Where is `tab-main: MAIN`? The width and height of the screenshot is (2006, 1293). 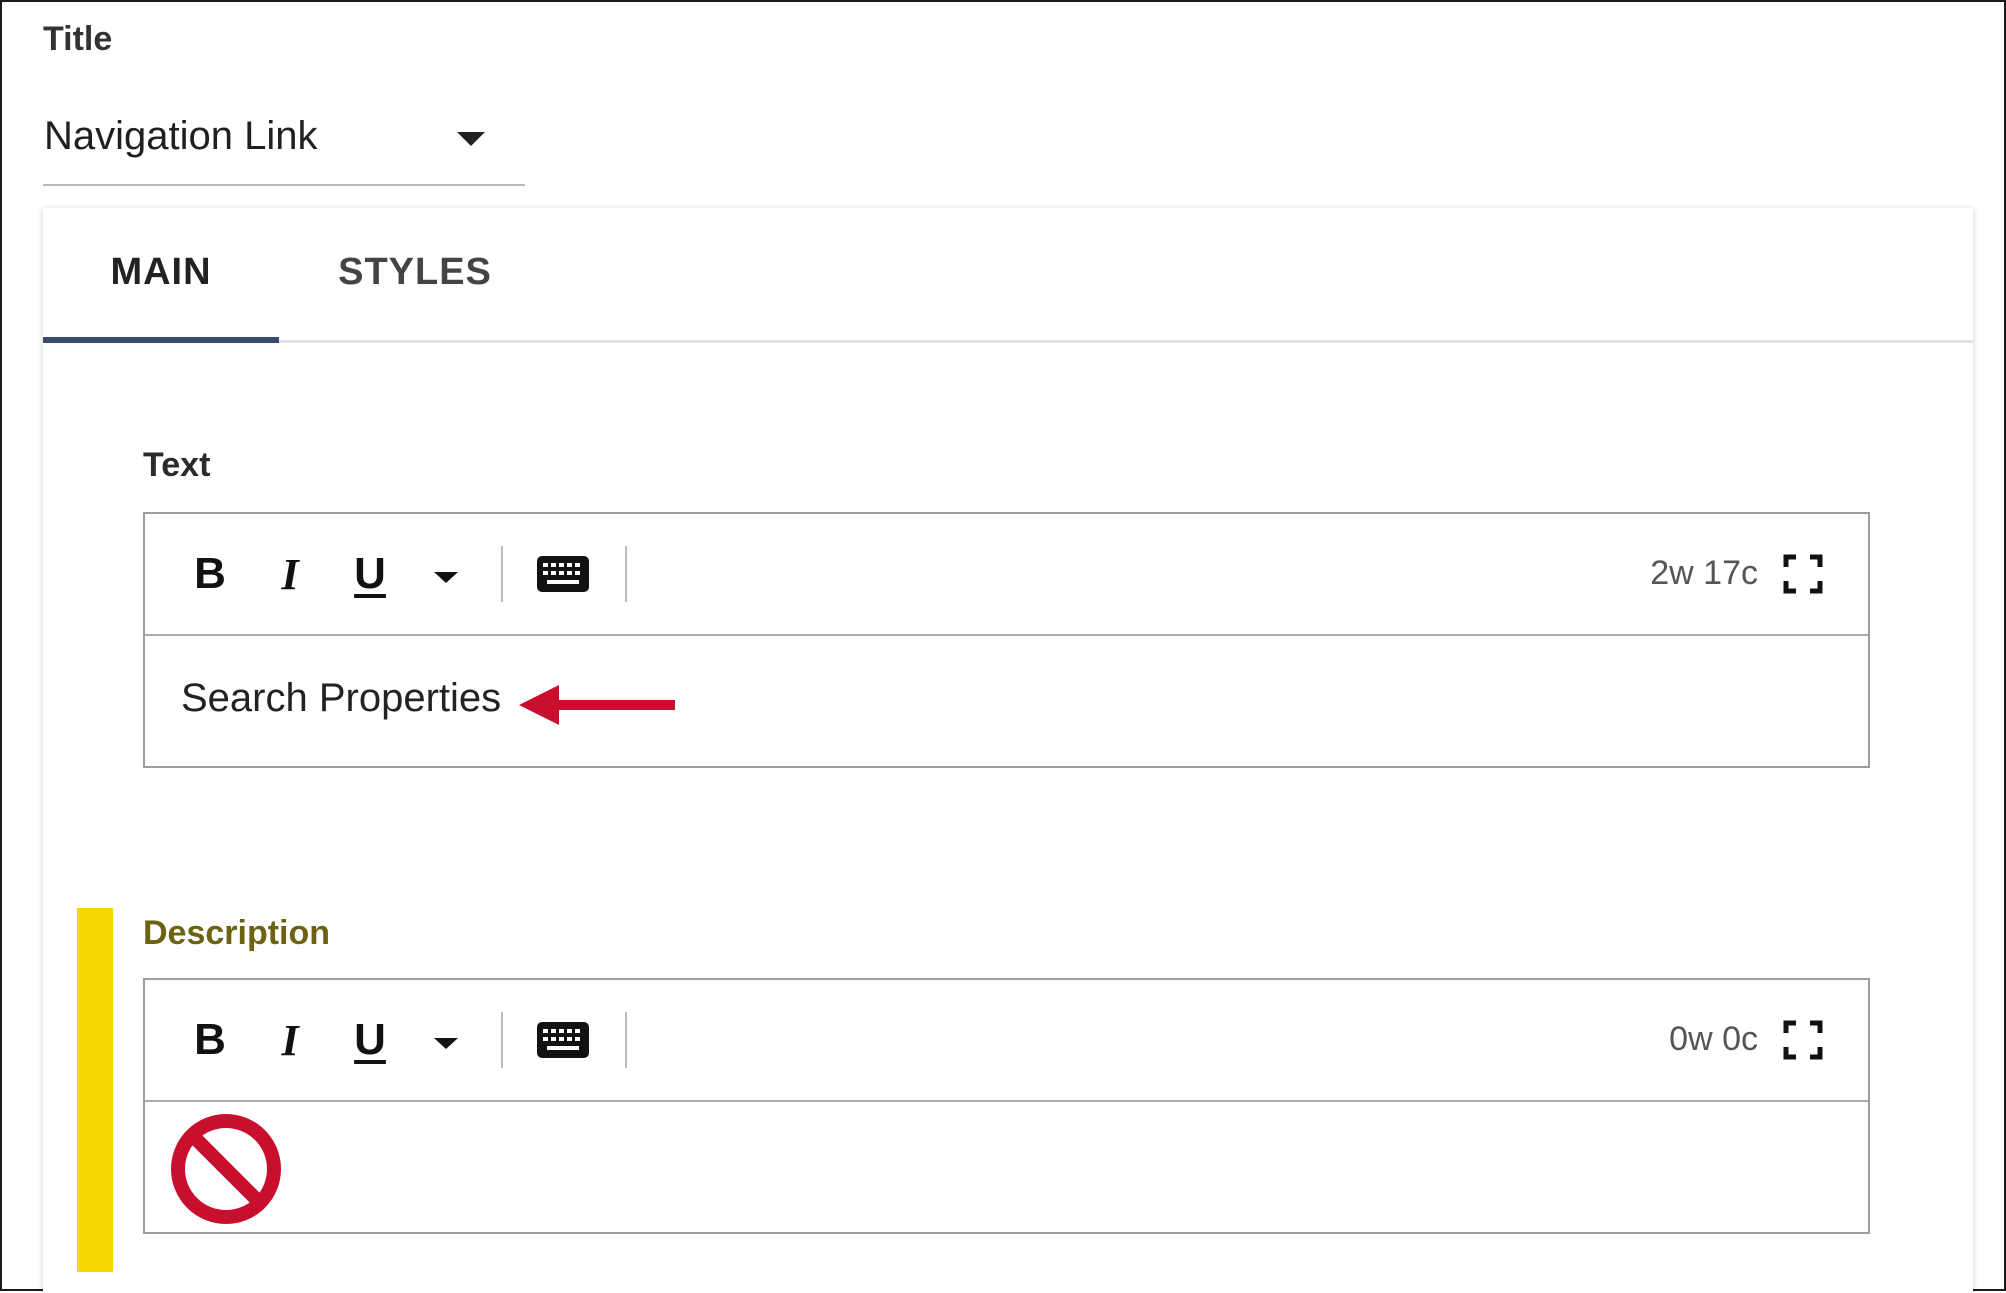 tab-main: MAIN is located at coordinates (161, 275).